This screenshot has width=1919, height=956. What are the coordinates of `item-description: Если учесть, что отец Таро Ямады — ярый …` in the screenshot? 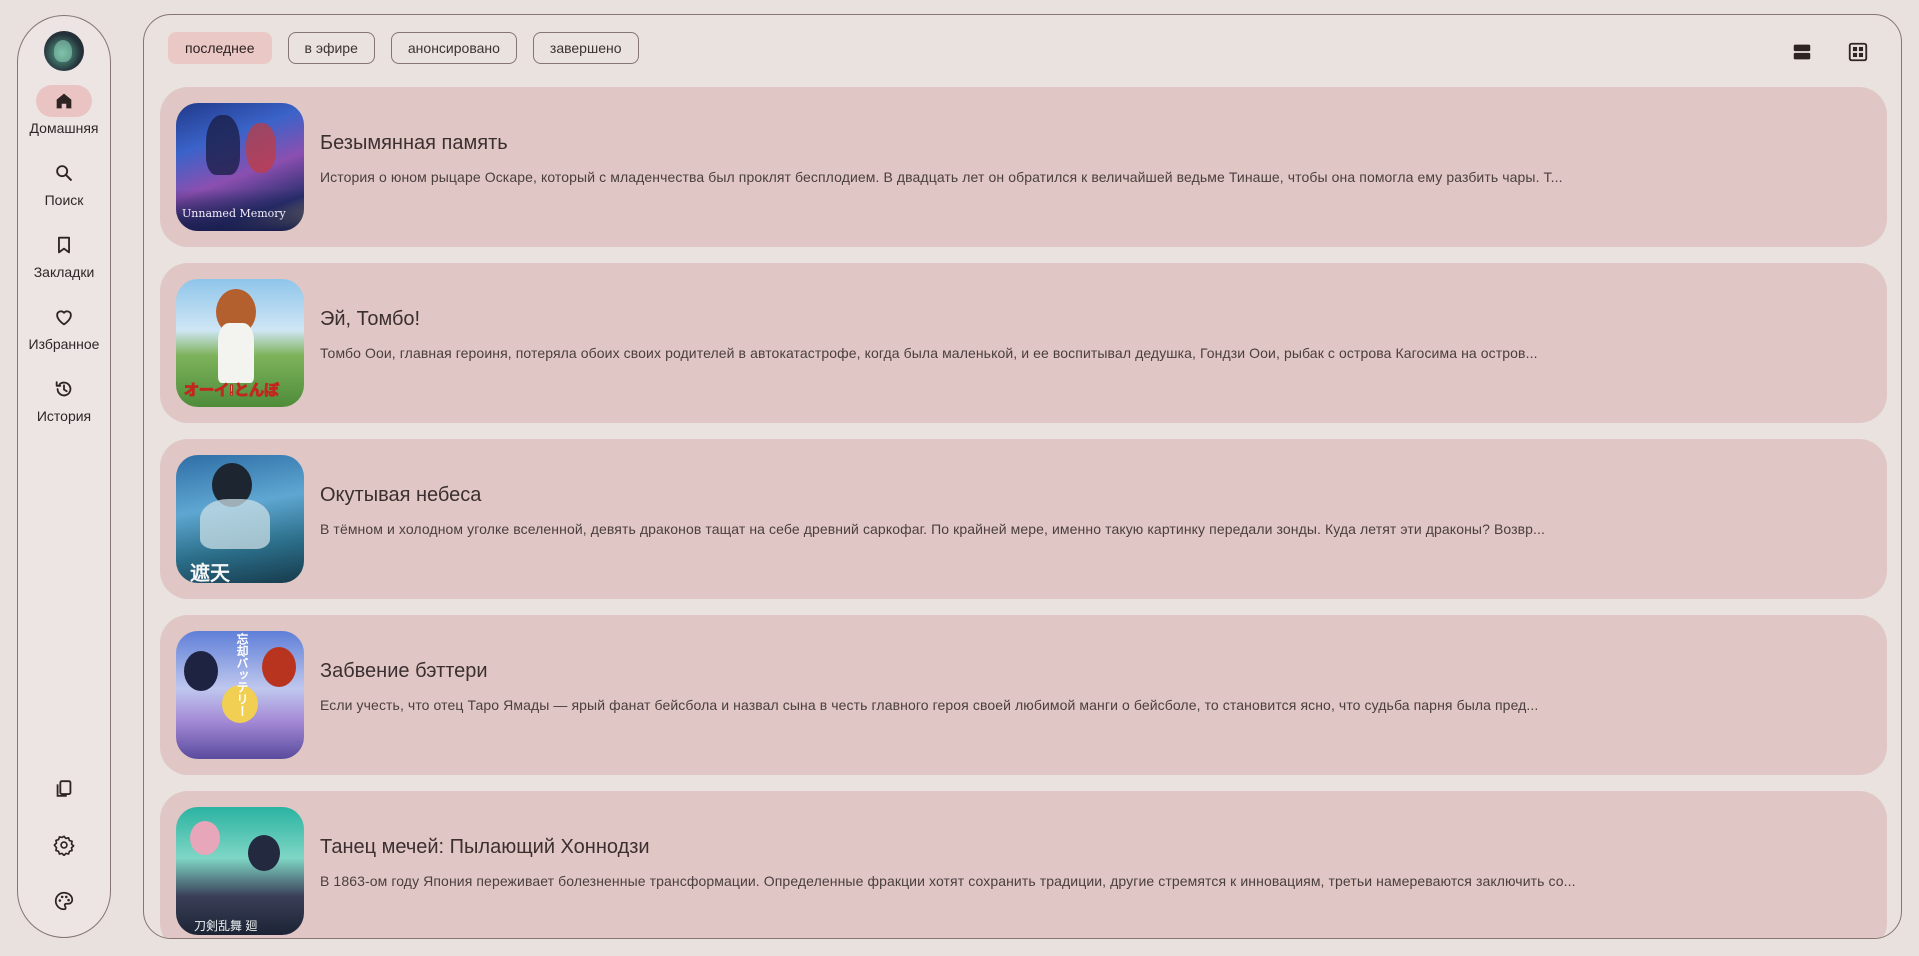 It's located at (929, 705).